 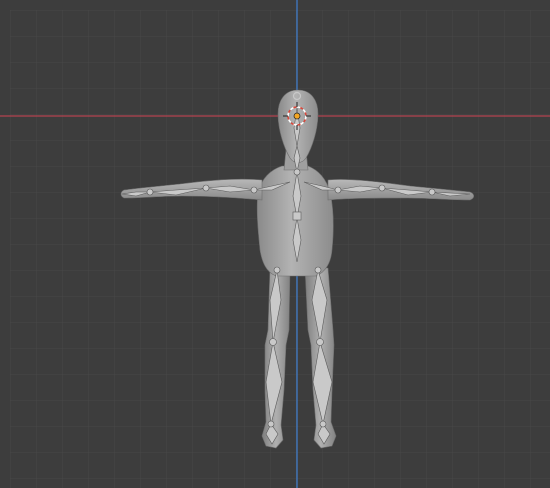 What do you see at coordinates (273, 342) in the screenshot?
I see `joint-left-knee` at bounding box center [273, 342].